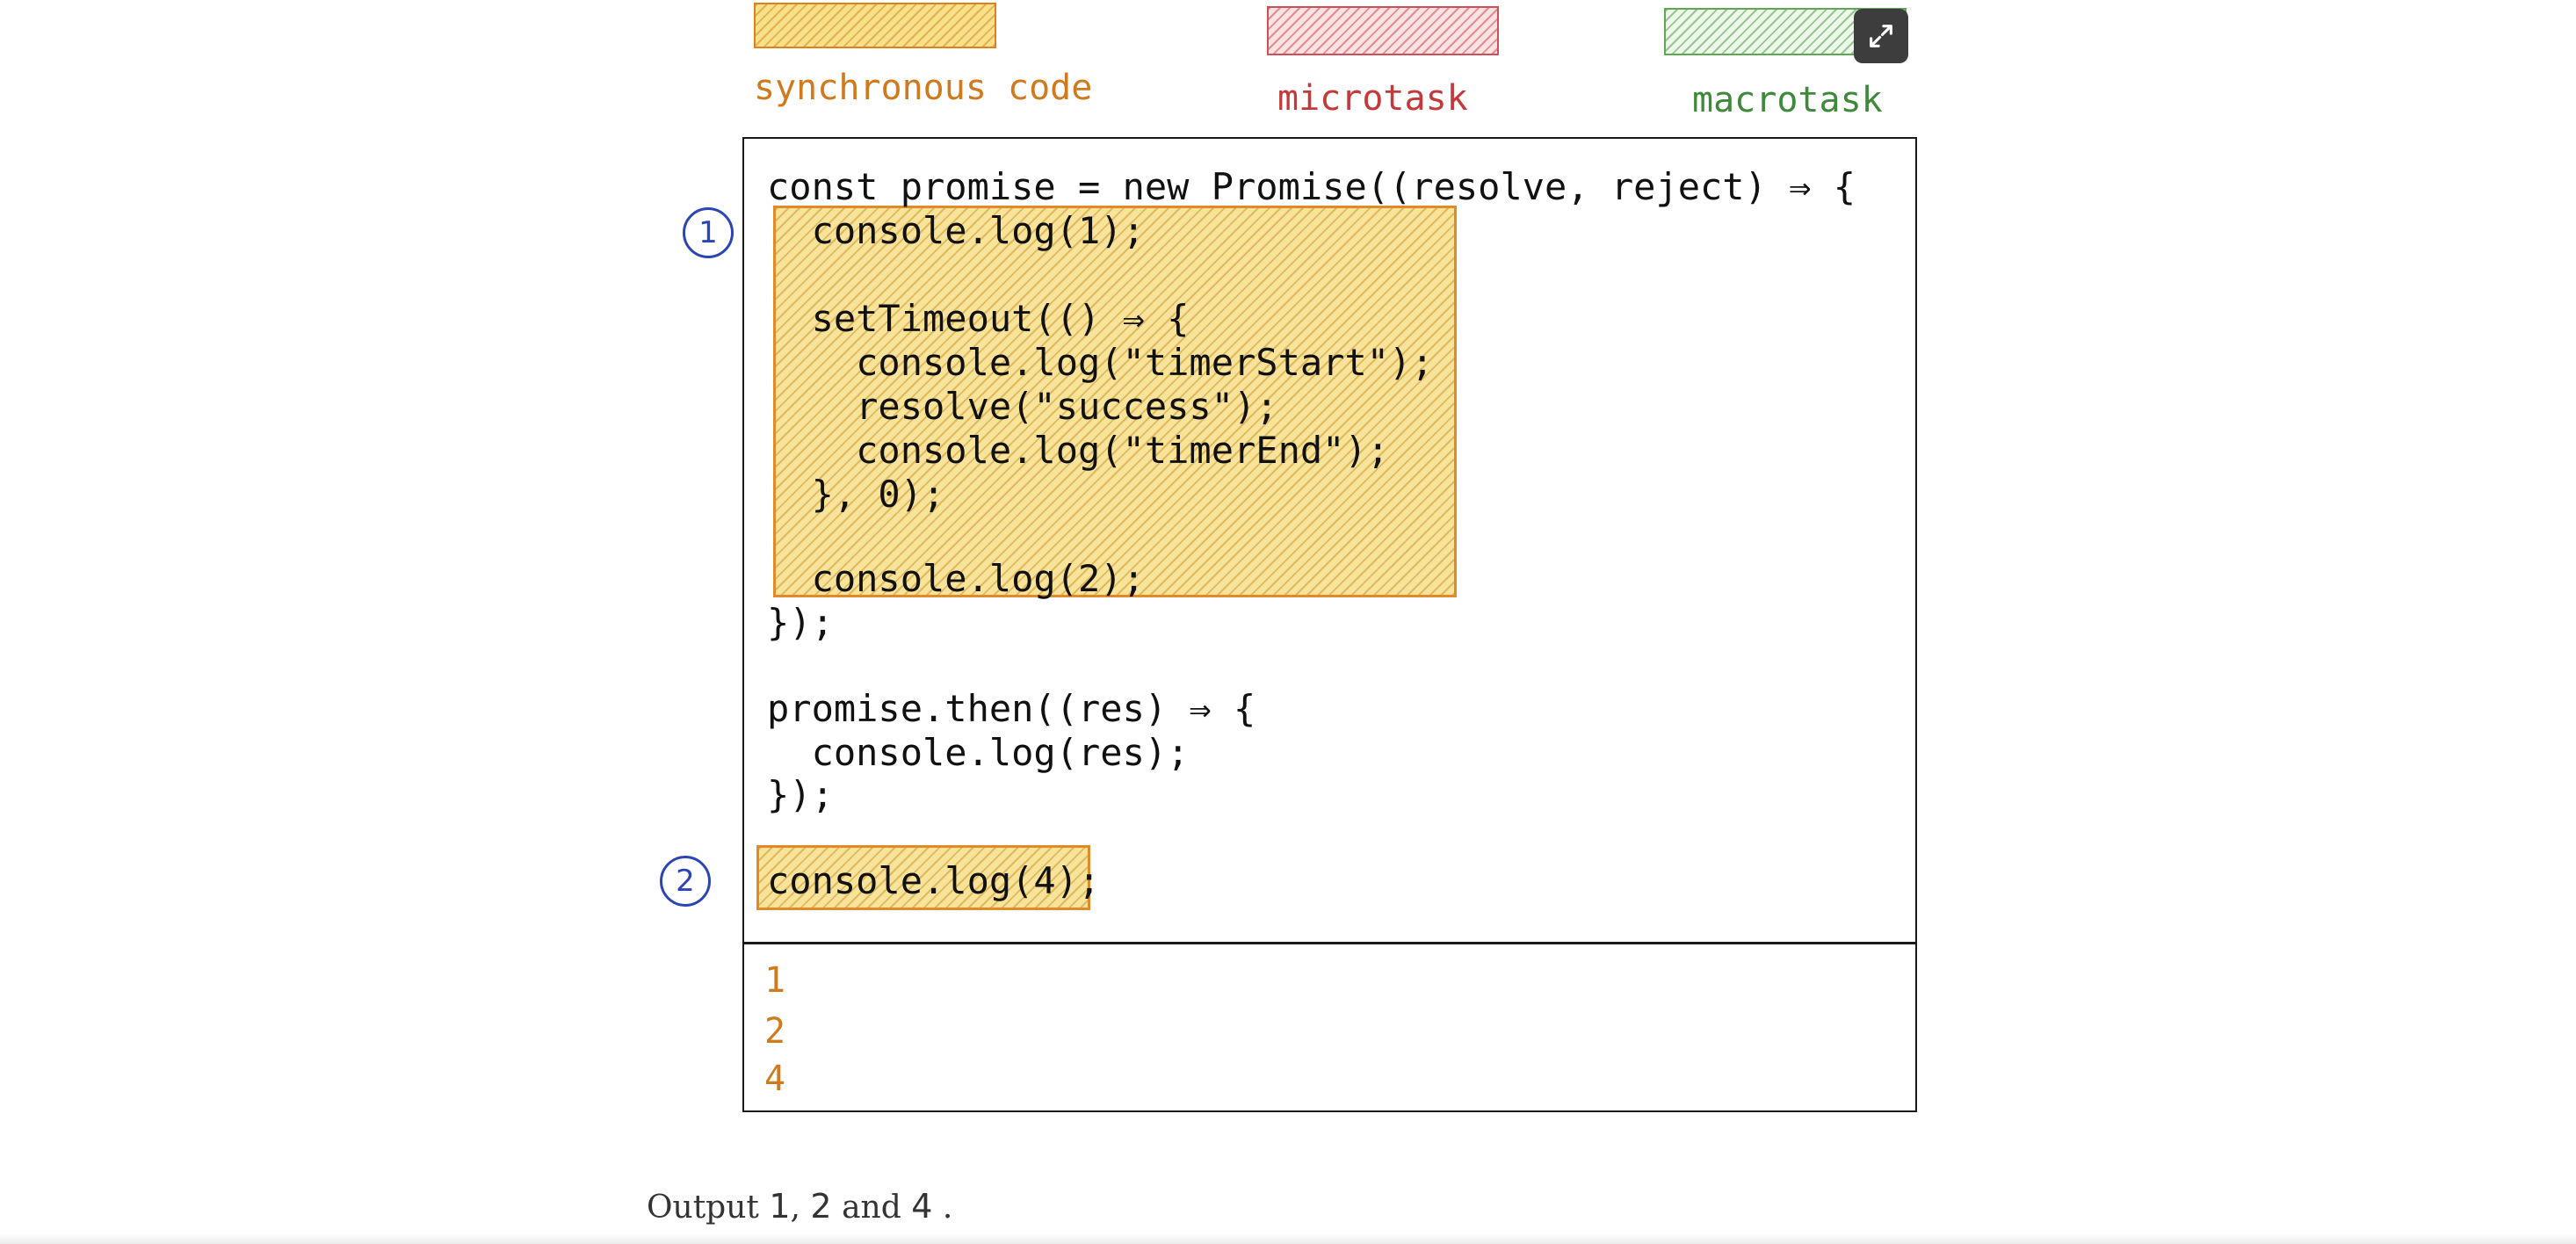 This screenshot has width=2576, height=1244. Describe the element at coordinates (979, 752) in the screenshot. I see `code-line: console.log(res);` at that location.